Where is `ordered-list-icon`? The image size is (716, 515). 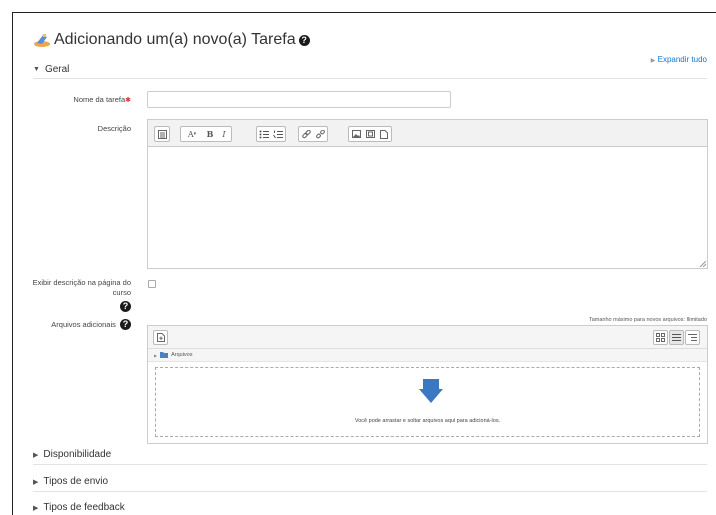
ordered-list-icon is located at coordinates (278, 134).